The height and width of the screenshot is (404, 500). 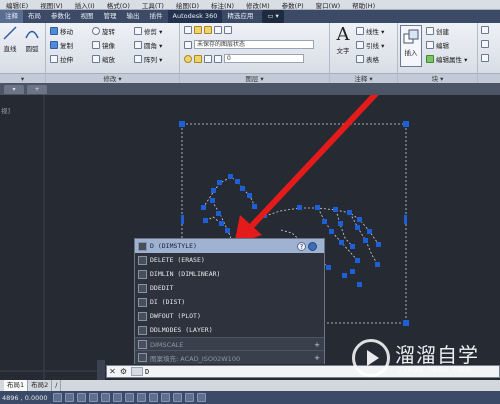 What do you see at coordinates (103, 45) in the screenshot?
I see `mirror-button: 镜像` at bounding box center [103, 45].